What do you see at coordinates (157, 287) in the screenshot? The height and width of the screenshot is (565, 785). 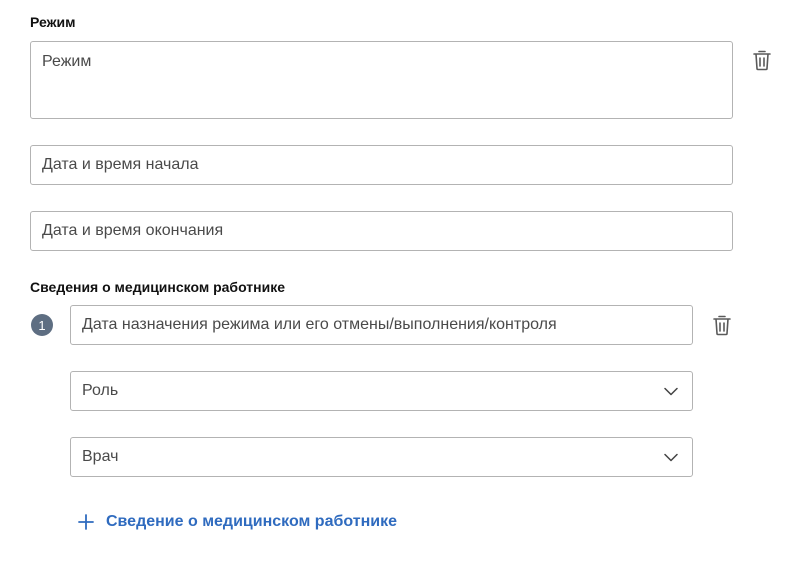 I see `medical-worker-section-title: Сведения о медицинском работнике` at bounding box center [157, 287].